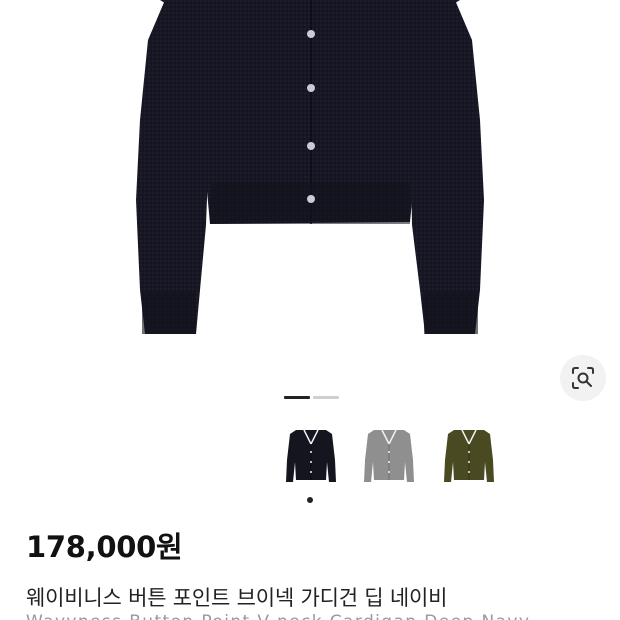  I want to click on cardigan-thumbnail-gray, so click(389, 455).